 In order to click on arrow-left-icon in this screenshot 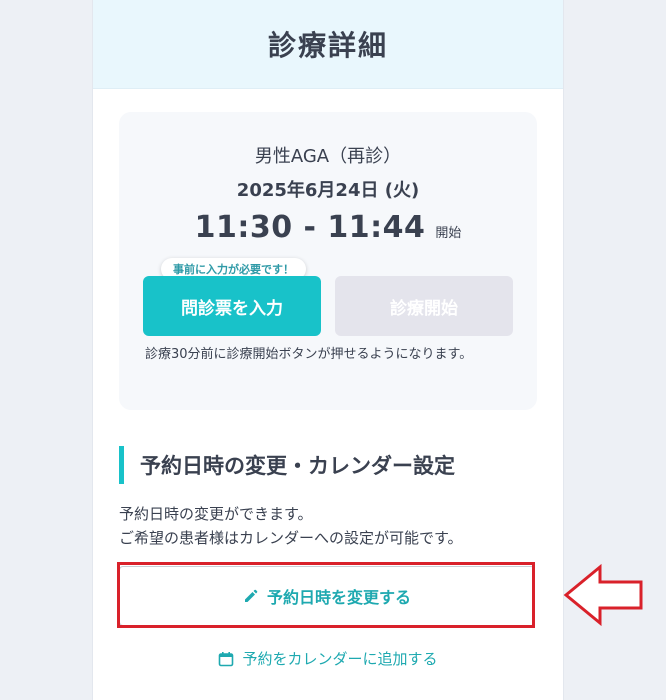, I will do `click(603, 595)`.